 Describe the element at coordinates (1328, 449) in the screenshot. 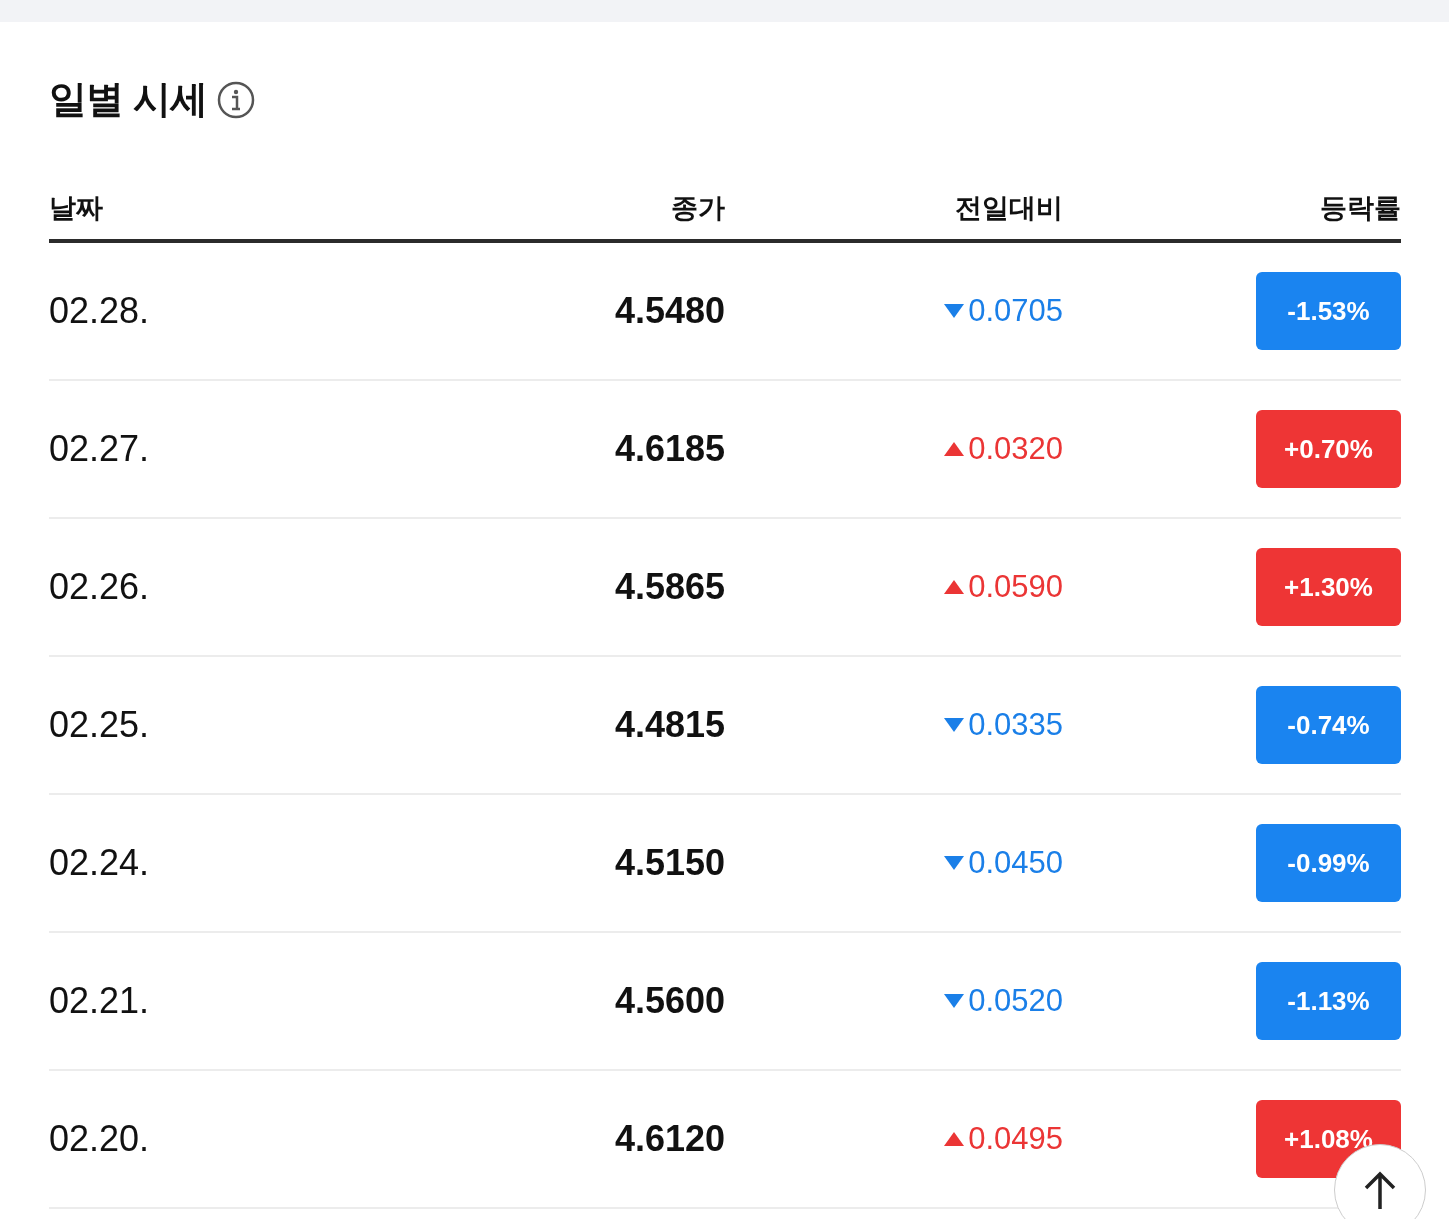

I see `change-rate-badge: +0.70%` at that location.